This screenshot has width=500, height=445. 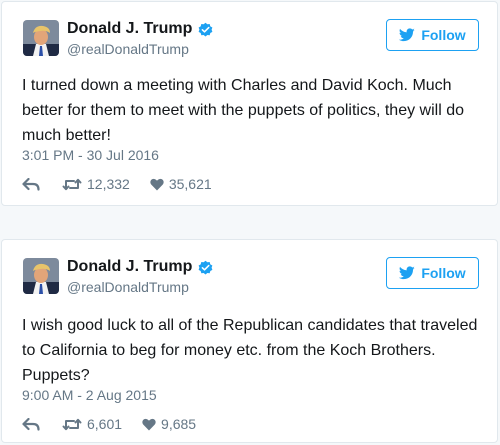 I want to click on like-count: 35,621, so click(x=190, y=184).